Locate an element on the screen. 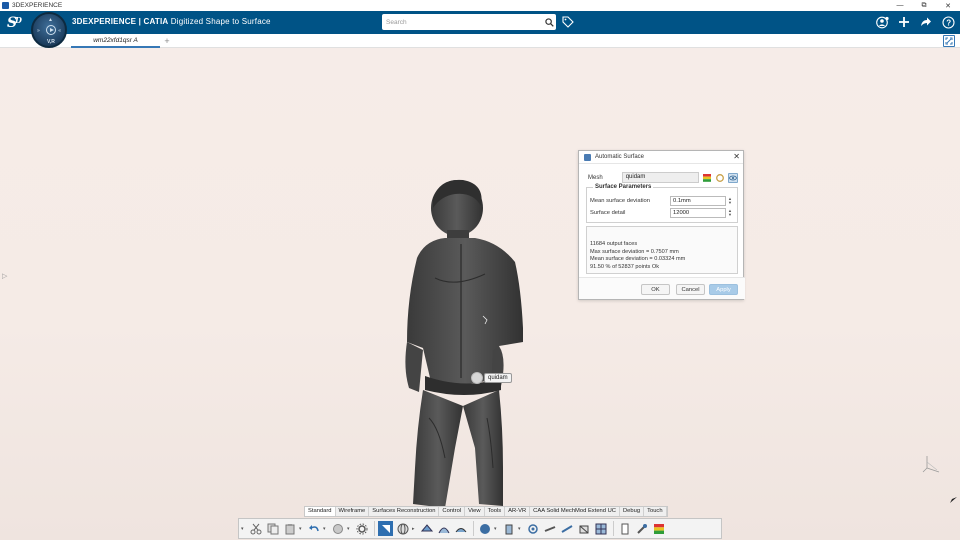 Image resolution: width=960 pixels, height=540 pixels. sphere-icon is located at coordinates (402, 528).